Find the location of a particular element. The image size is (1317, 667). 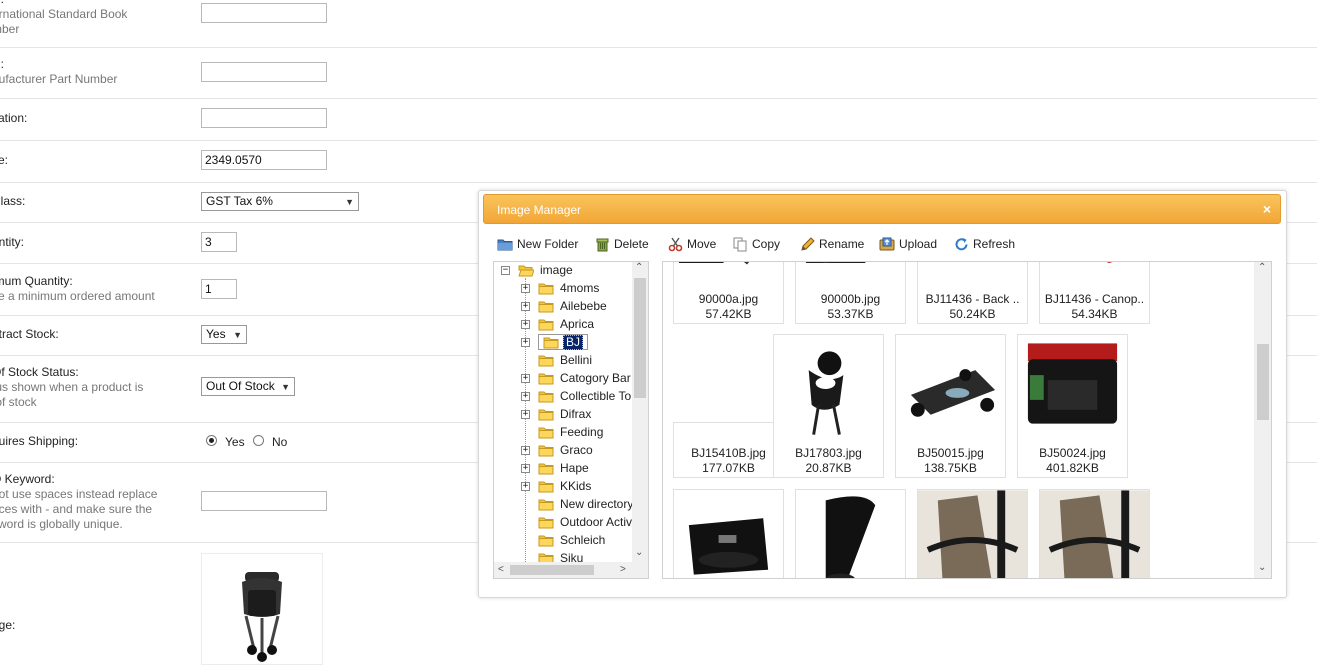

tree-folder-difrax: Difrax is located at coordinates (565, 414).